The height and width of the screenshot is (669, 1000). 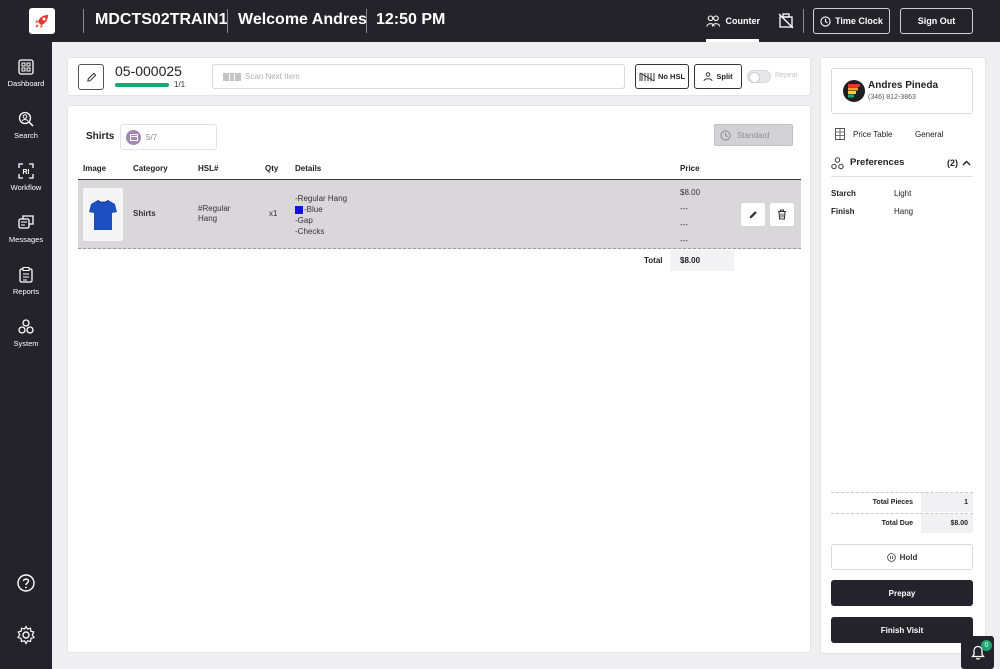 I want to click on clock-time: 12:50 PM, so click(x=411, y=19).